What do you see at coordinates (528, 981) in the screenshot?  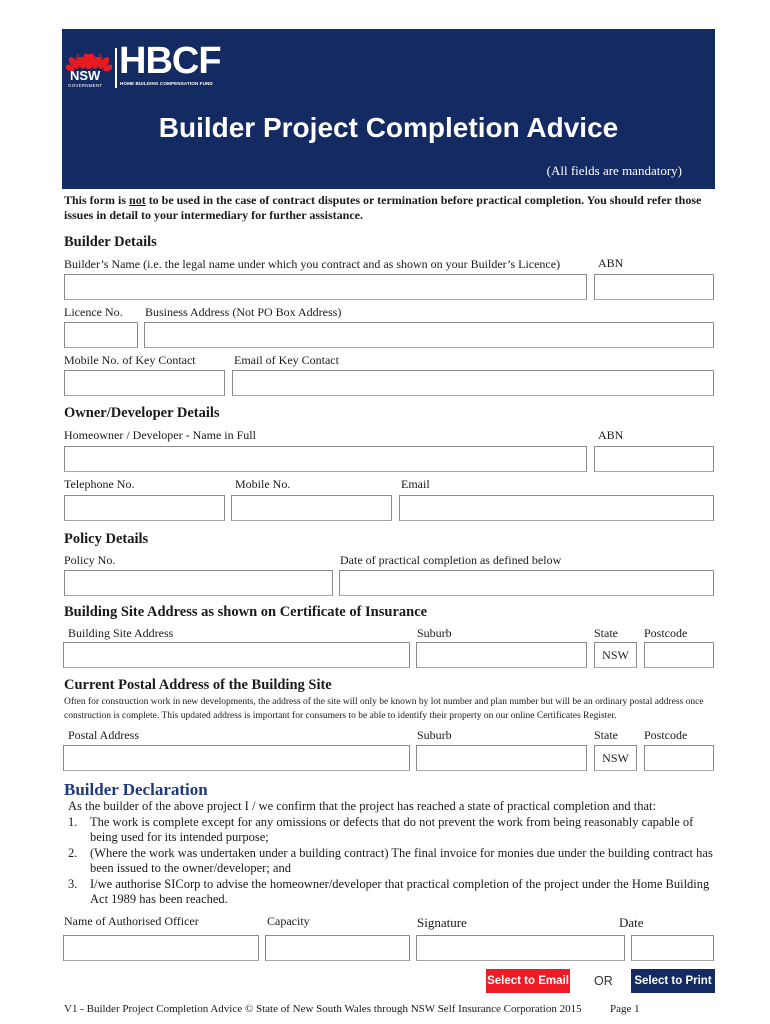 I see `email-button: Select to Email` at bounding box center [528, 981].